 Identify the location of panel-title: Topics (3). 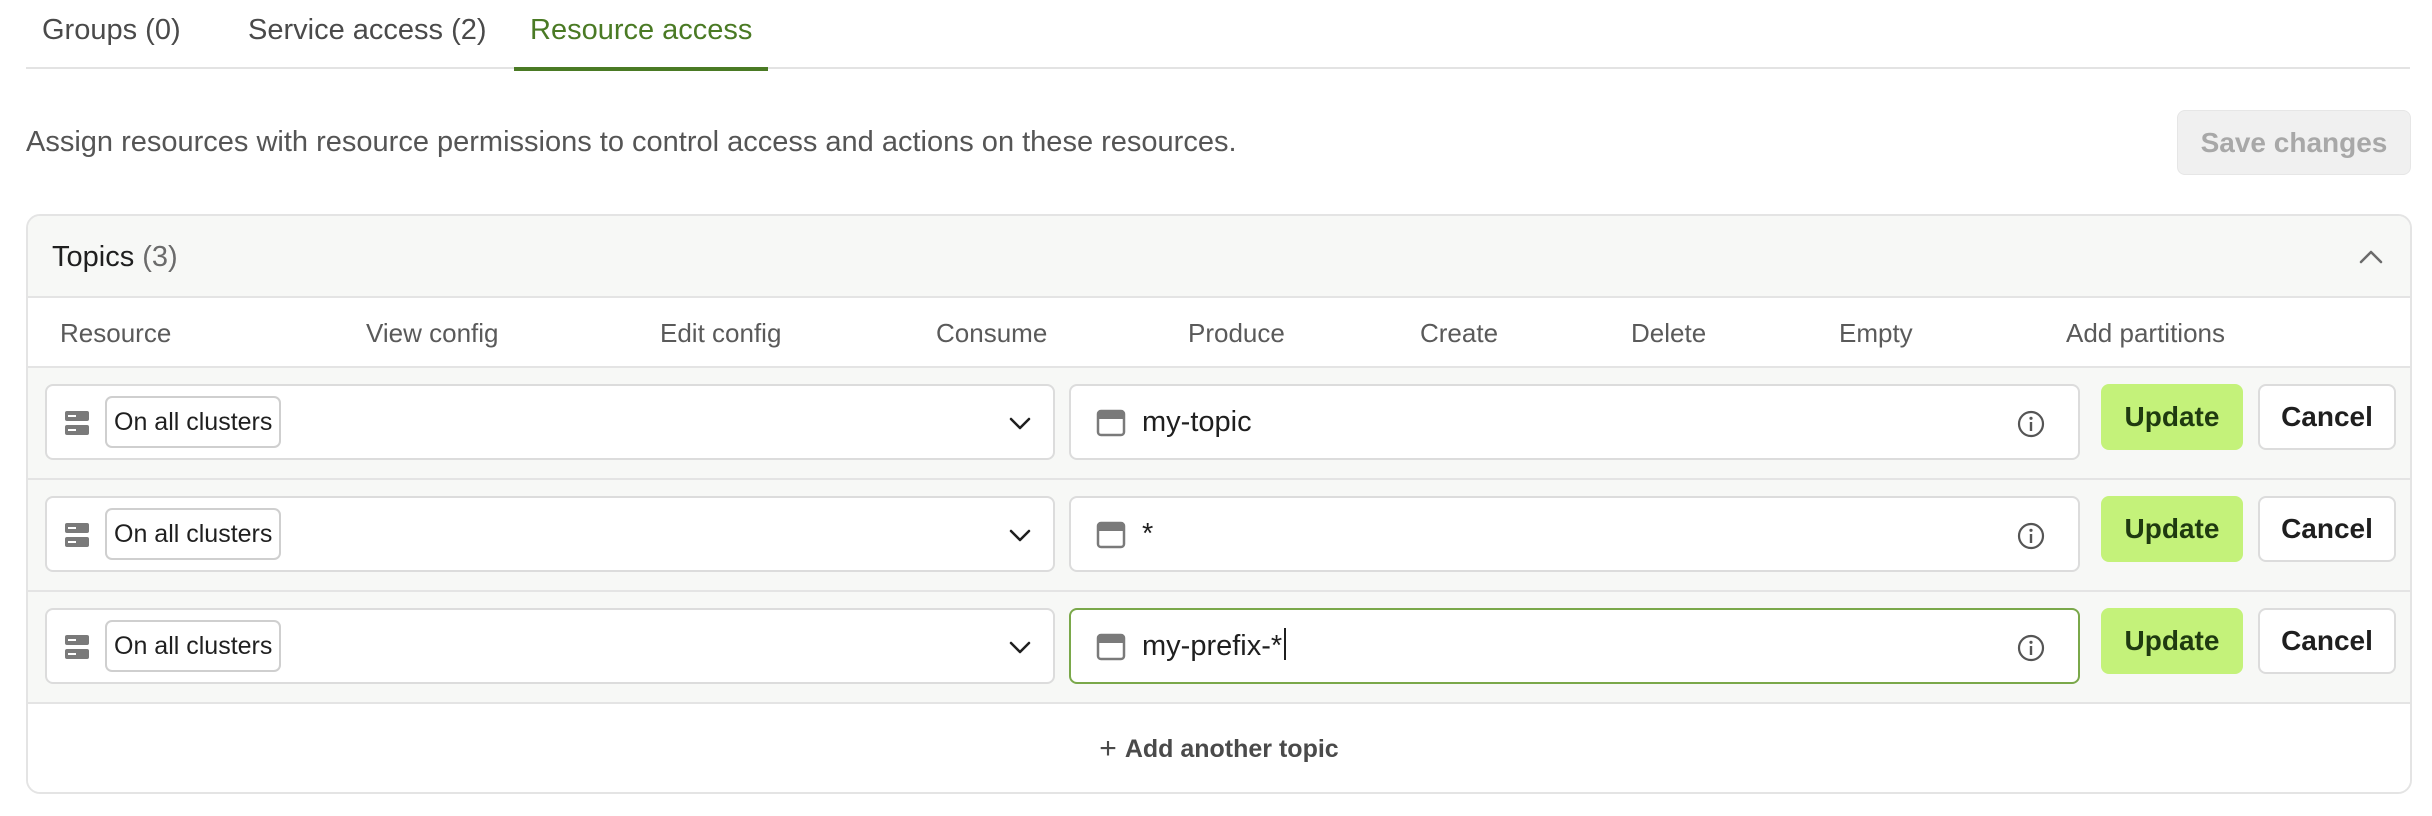
(115, 257).